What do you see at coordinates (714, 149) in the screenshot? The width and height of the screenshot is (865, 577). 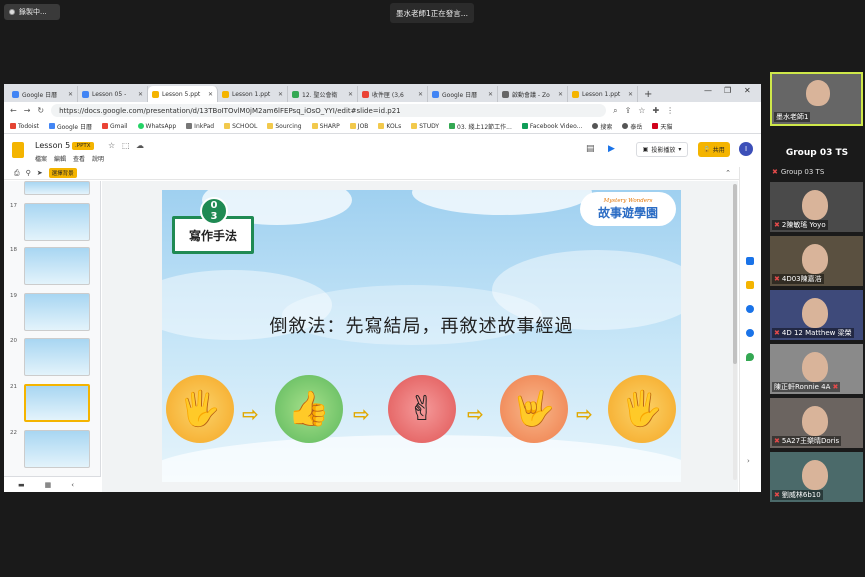 I see `share-button: 🔒 共用` at bounding box center [714, 149].